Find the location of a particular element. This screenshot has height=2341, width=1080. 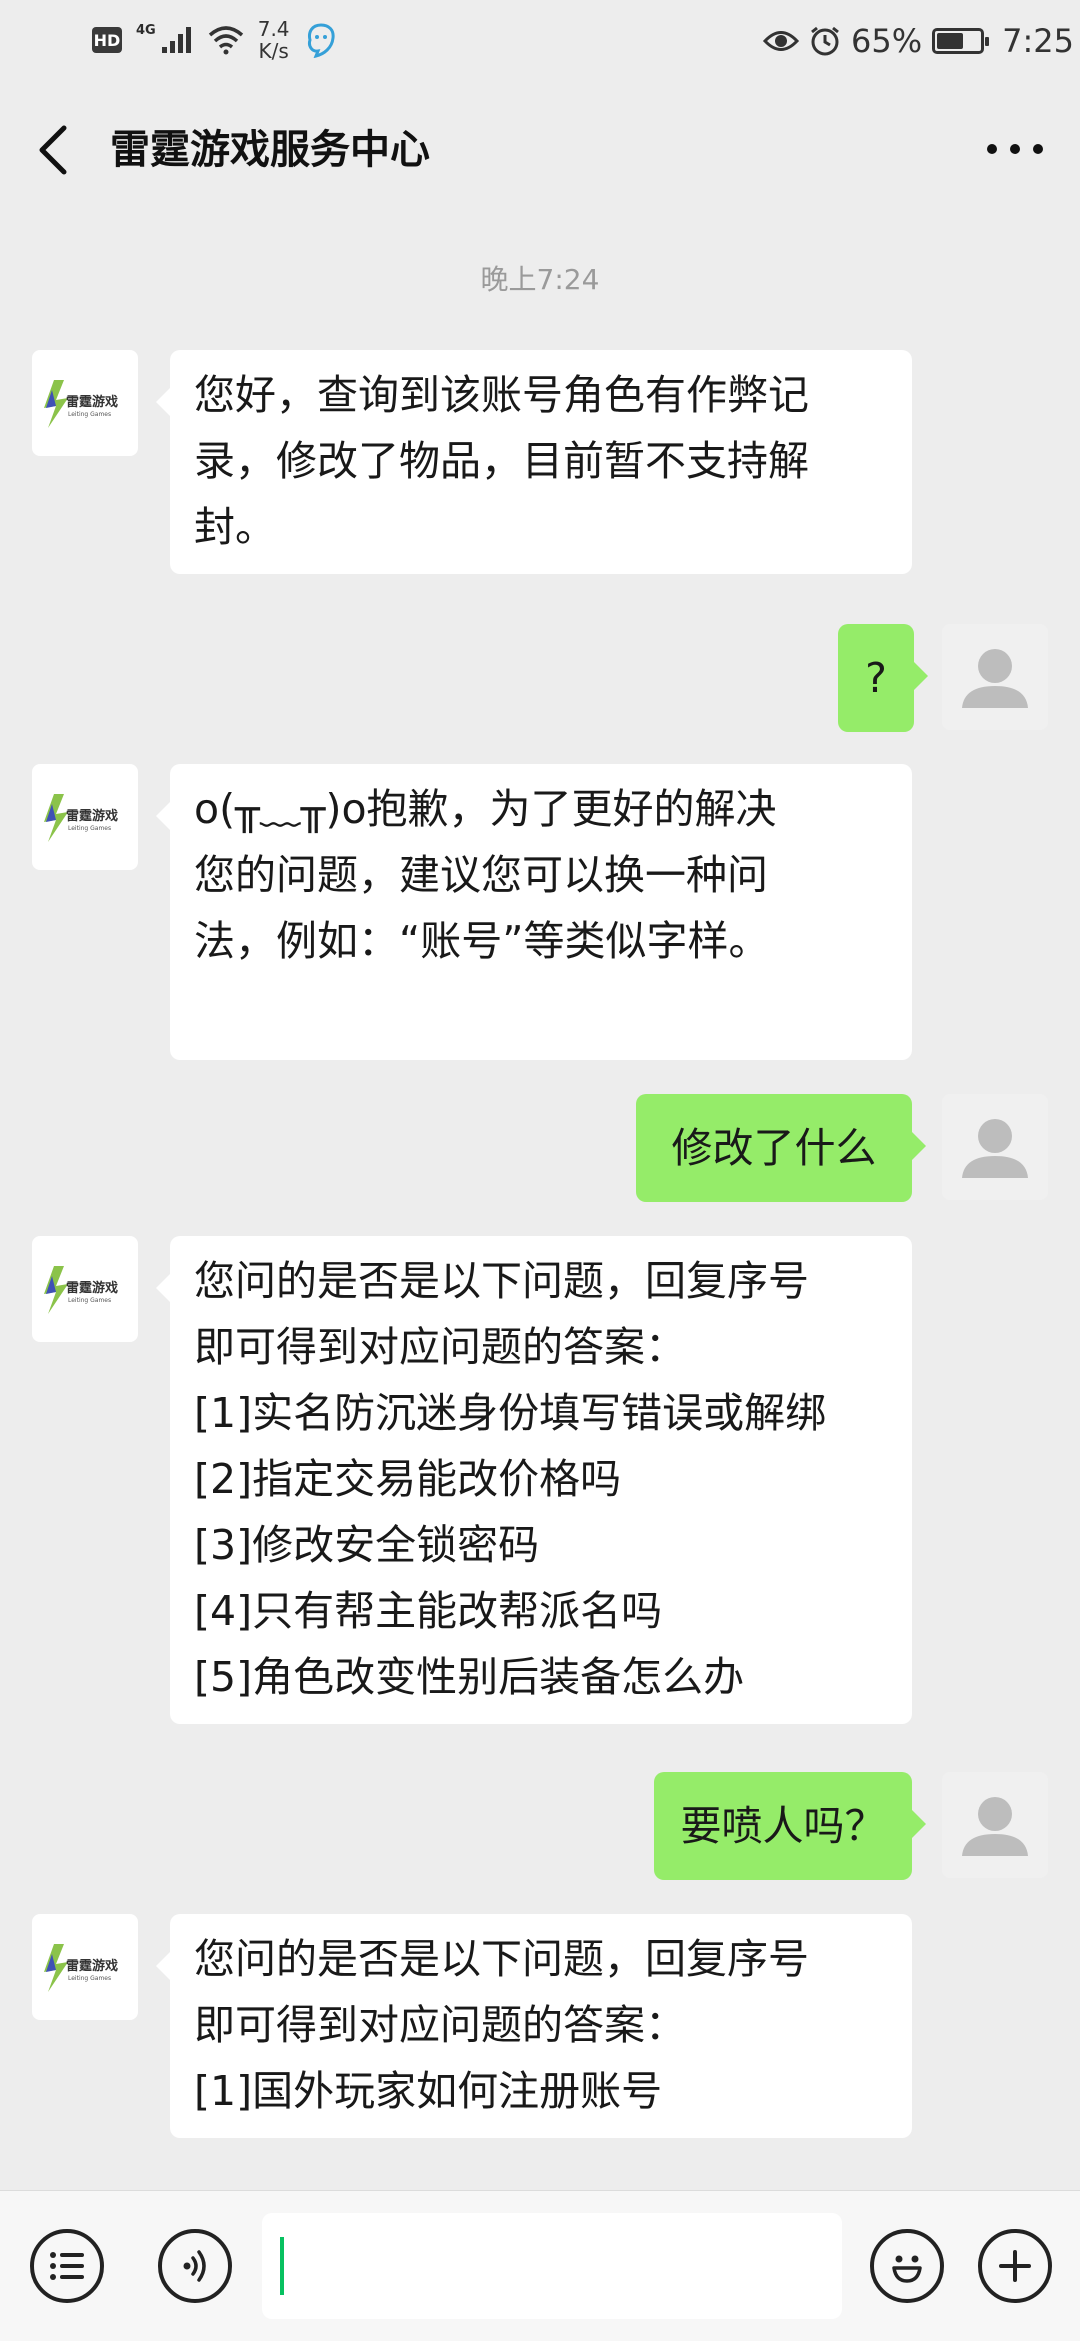

status-bar: HD 4G 7.4 K/s 65% 7:25 is located at coordinates (540, 42).